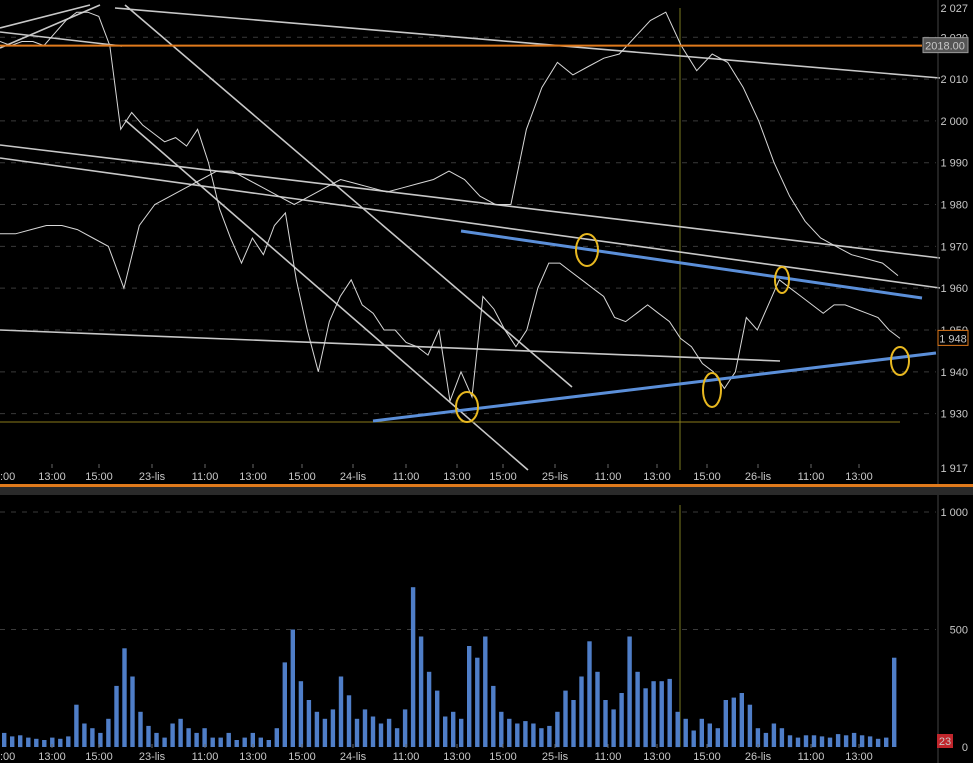 The image size is (973, 763). Describe the element at coordinates (959, 631) in the screenshot. I see `volume-tick-label: 500` at that location.